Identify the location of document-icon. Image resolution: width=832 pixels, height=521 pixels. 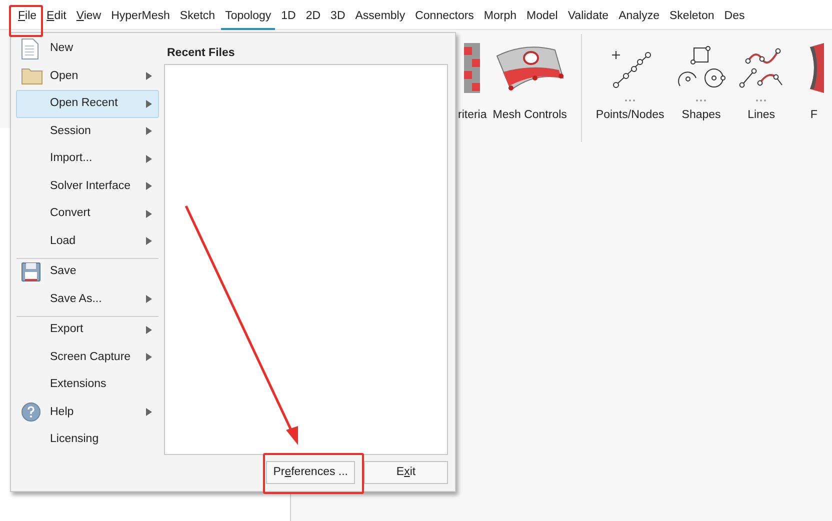
(30, 49).